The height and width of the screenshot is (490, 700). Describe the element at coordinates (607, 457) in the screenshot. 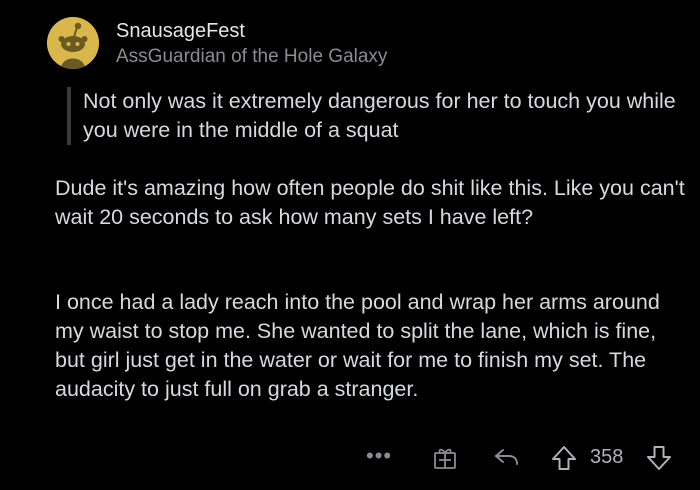

I see `vote-score: 358` at that location.